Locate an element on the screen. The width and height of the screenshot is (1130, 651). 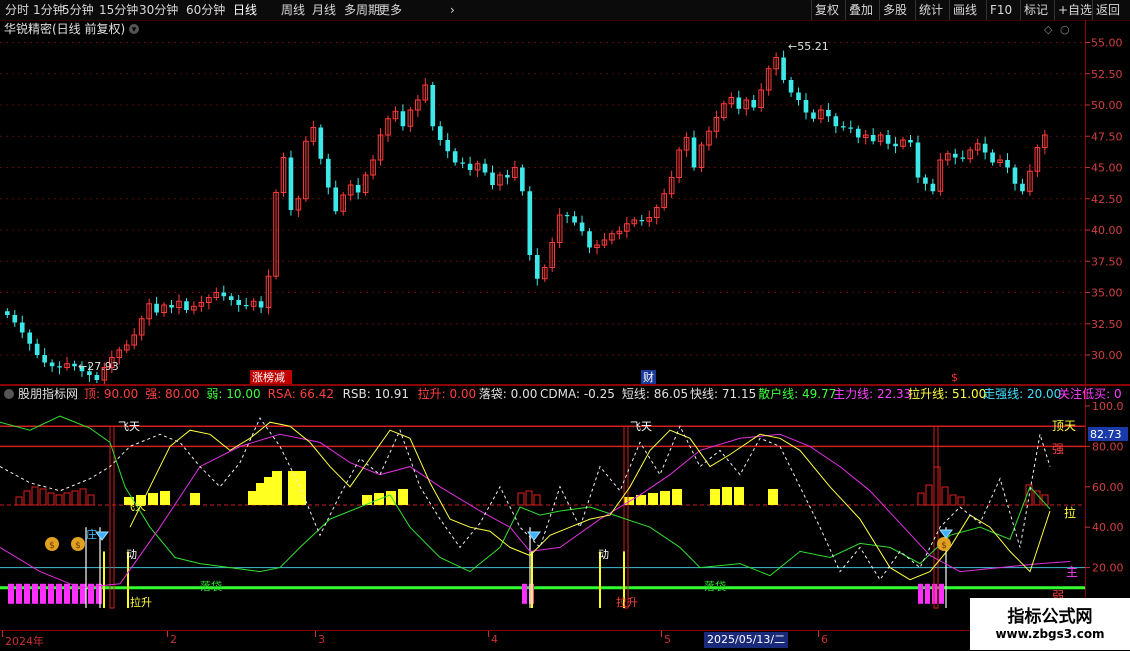
event-marker-limit: 涨榜减 is located at coordinates (268, 377).